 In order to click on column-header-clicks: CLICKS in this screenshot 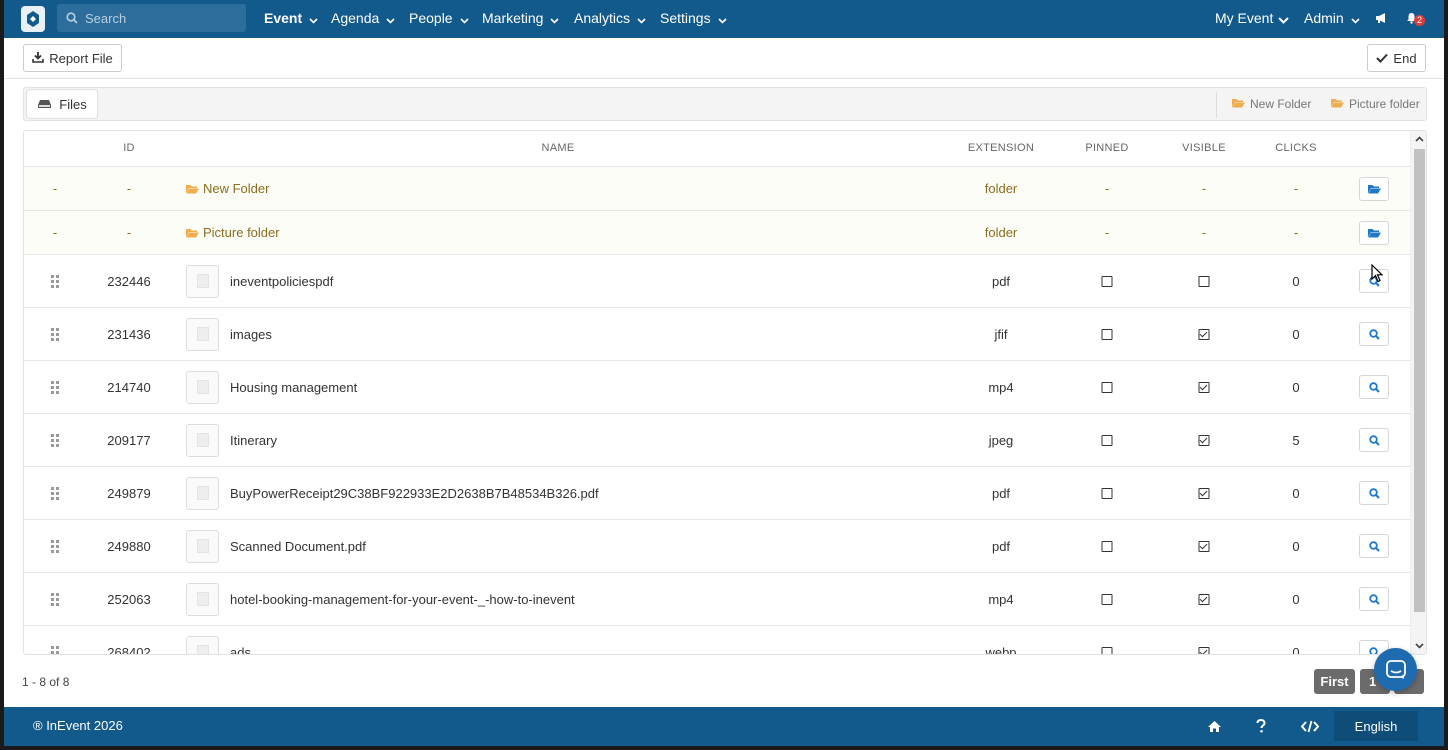, I will do `click(1296, 149)`.